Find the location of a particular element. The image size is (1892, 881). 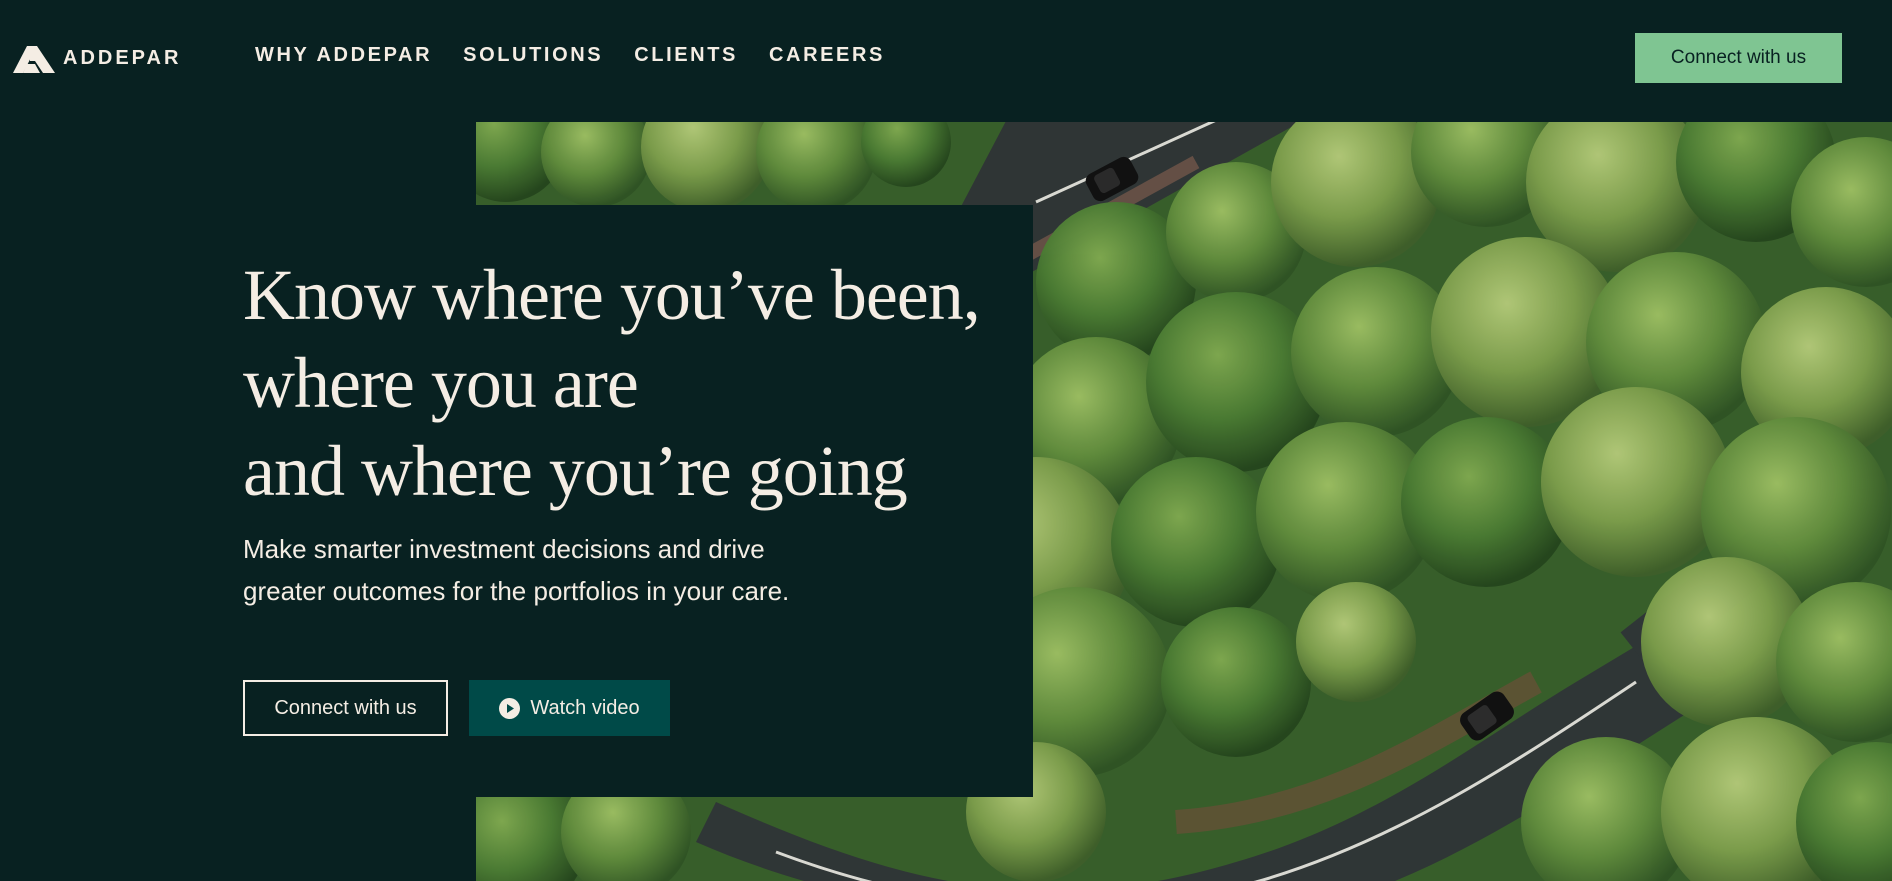

nav-item-careers: CAREERS is located at coordinates (827, 55).